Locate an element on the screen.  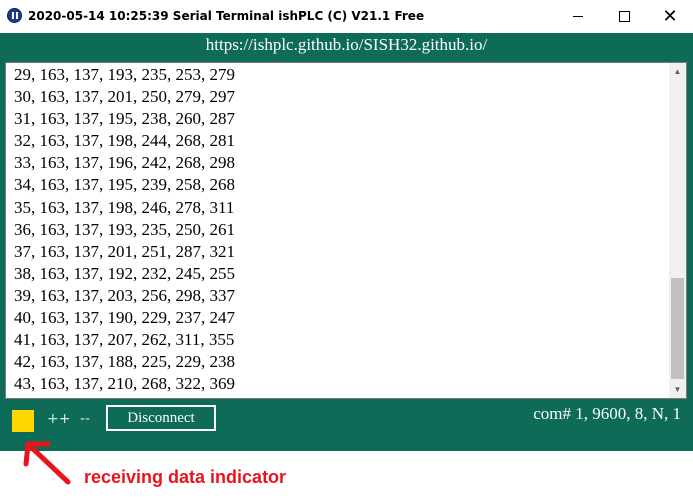
maximize-button is located at coordinates (624, 16).